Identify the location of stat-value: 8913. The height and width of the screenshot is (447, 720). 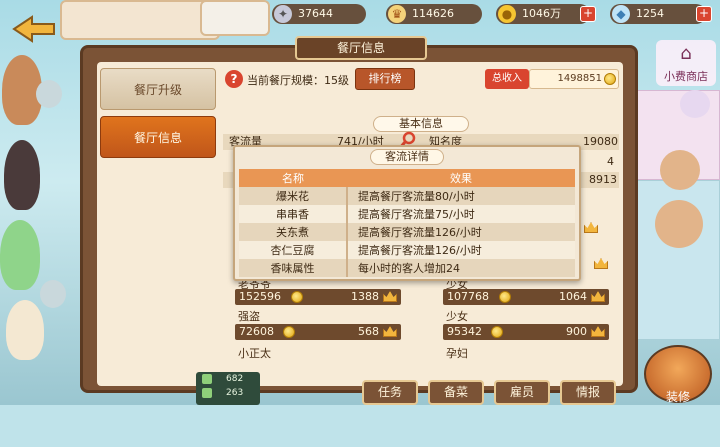
(603, 179).